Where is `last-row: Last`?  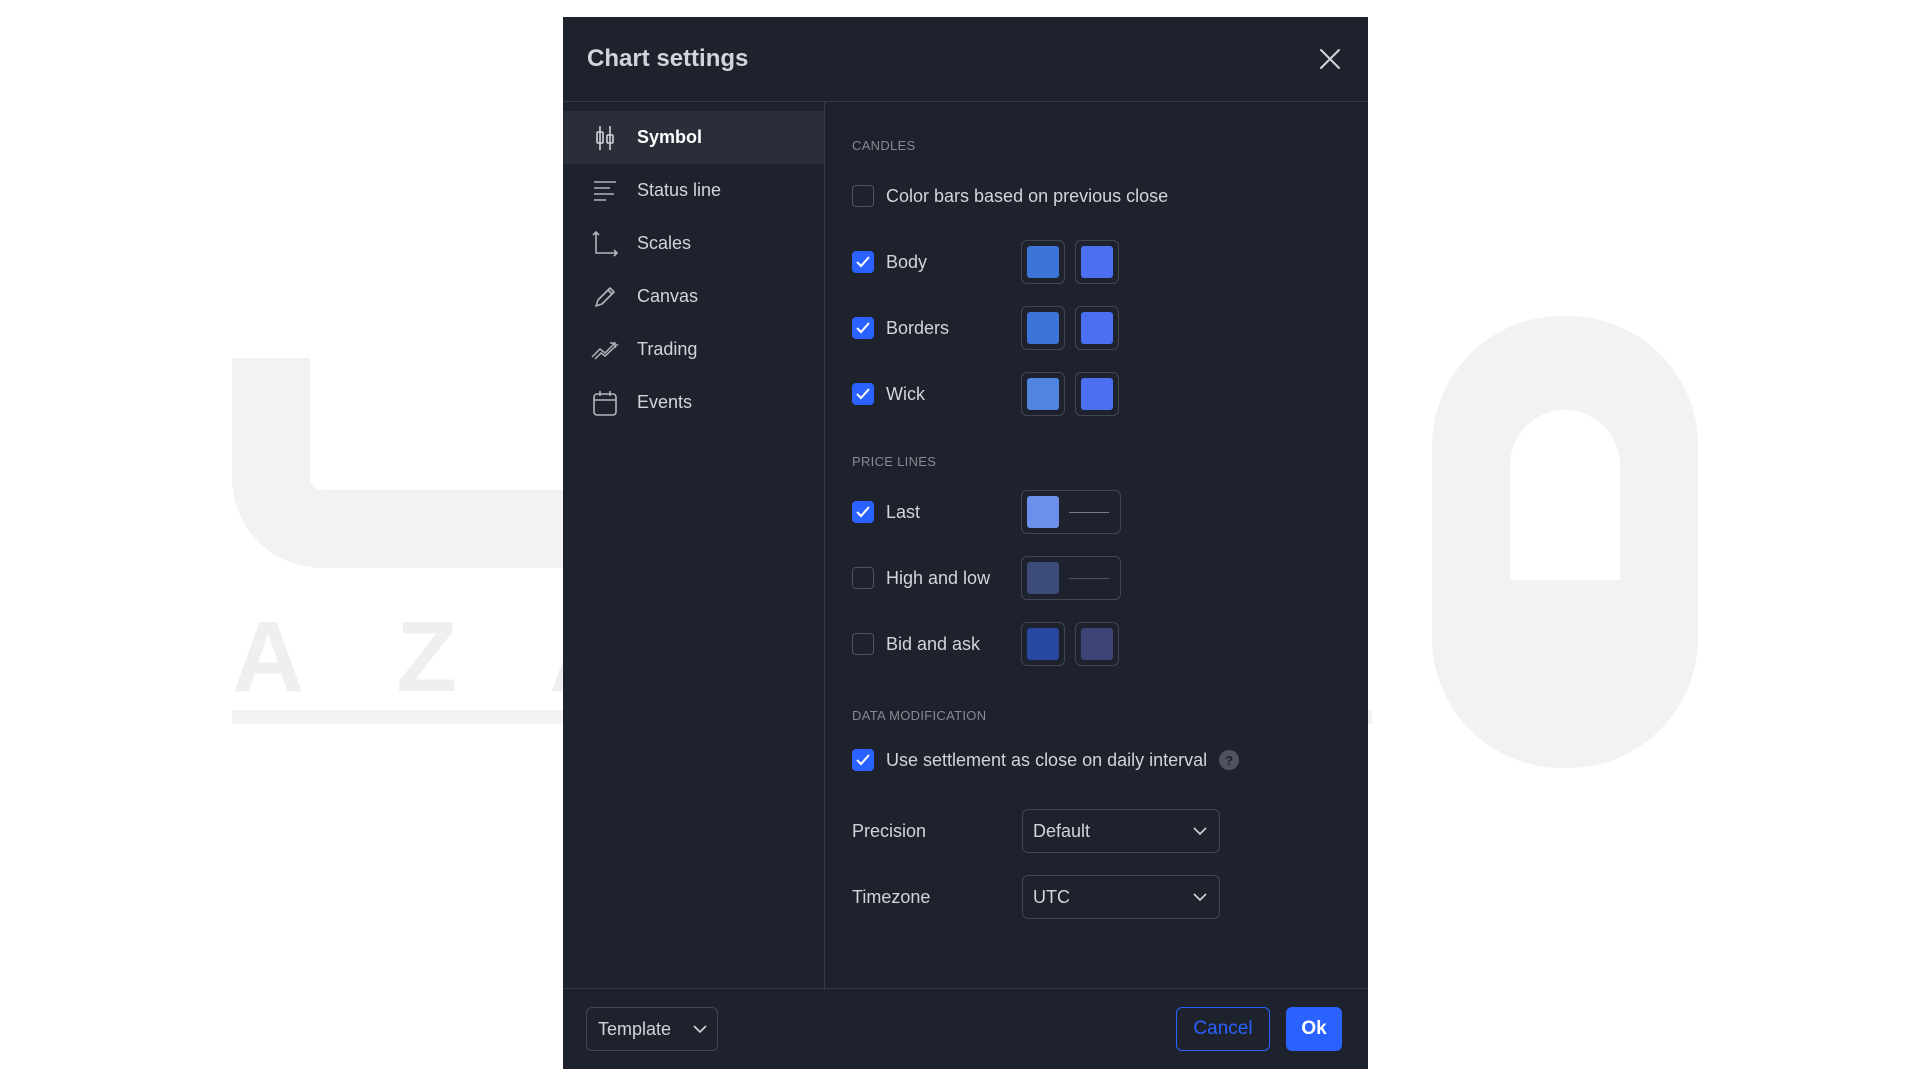 last-row: Last is located at coordinates (1110, 512).